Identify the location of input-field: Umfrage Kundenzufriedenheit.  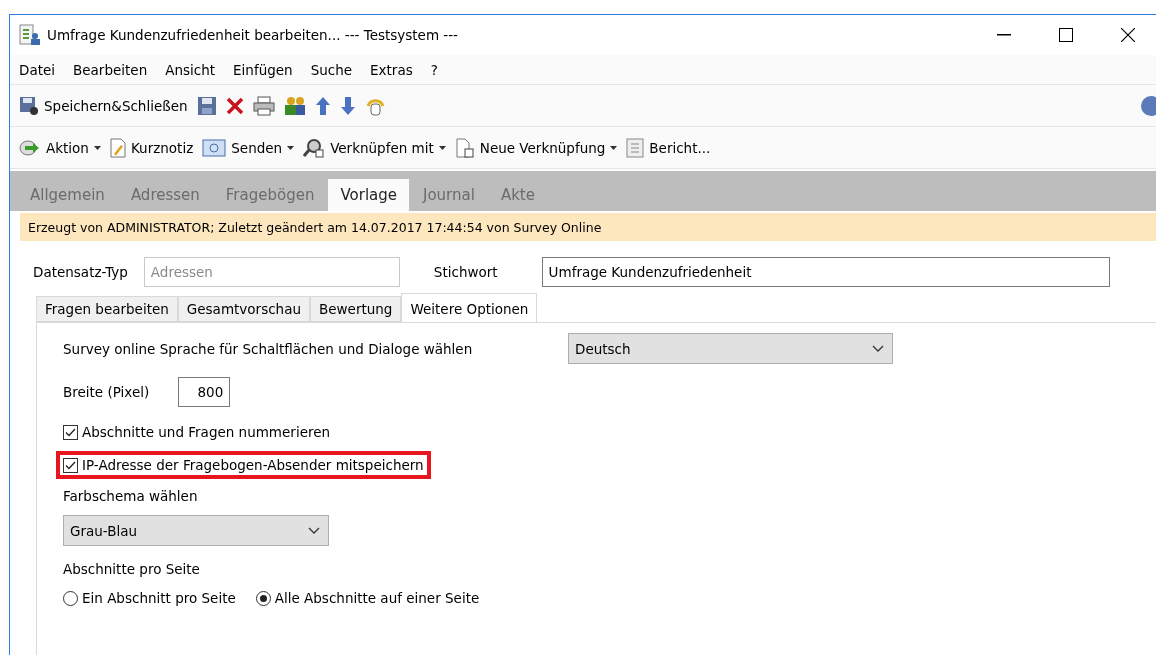
(825, 272).